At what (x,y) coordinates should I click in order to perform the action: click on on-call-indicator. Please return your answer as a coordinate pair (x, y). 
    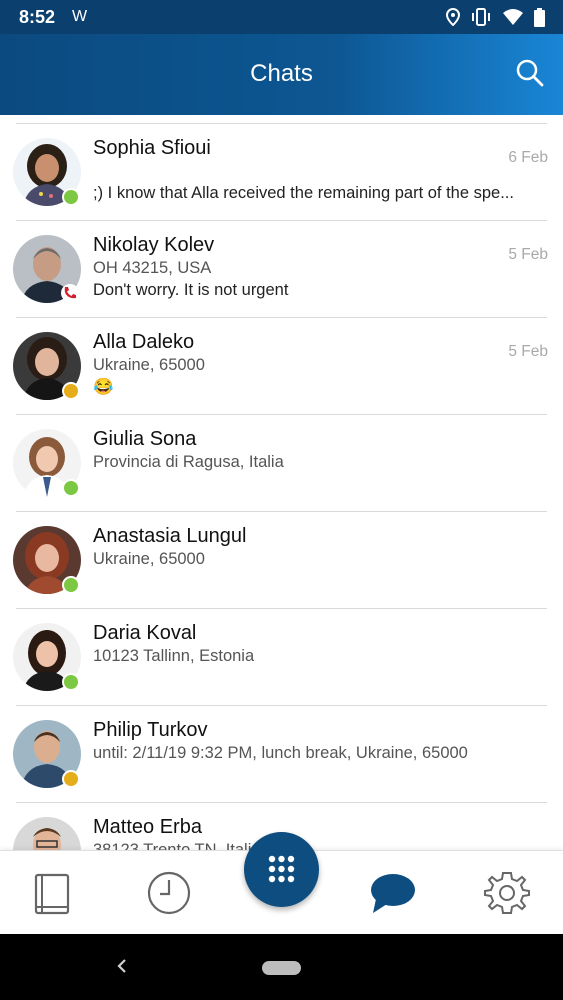
    Looking at the image, I should click on (70, 293).